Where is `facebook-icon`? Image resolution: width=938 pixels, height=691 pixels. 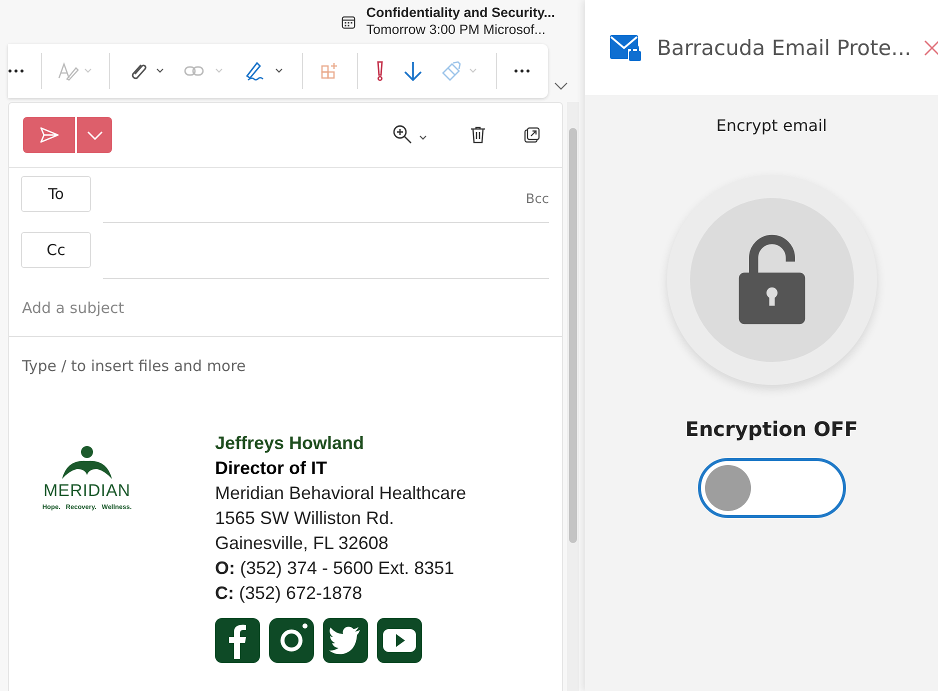
facebook-icon is located at coordinates (237, 640).